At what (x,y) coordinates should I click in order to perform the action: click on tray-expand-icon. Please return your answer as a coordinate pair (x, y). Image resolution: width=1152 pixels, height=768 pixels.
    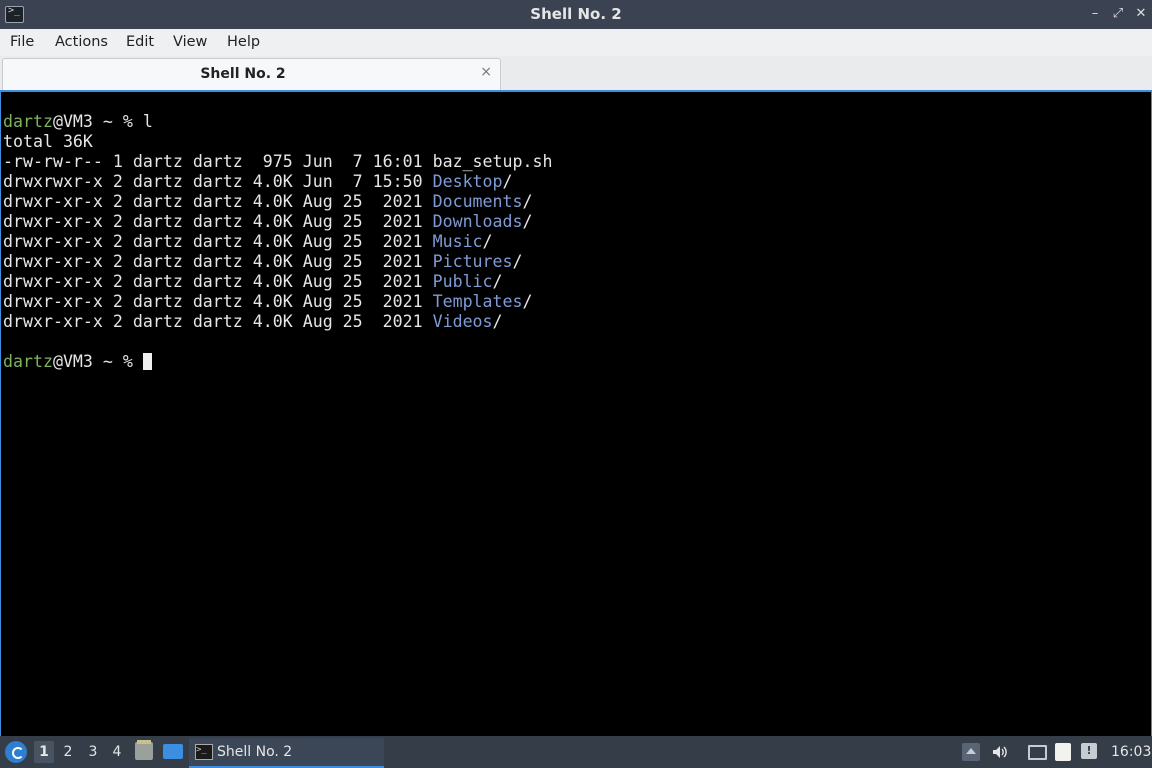
    Looking at the image, I should click on (971, 752).